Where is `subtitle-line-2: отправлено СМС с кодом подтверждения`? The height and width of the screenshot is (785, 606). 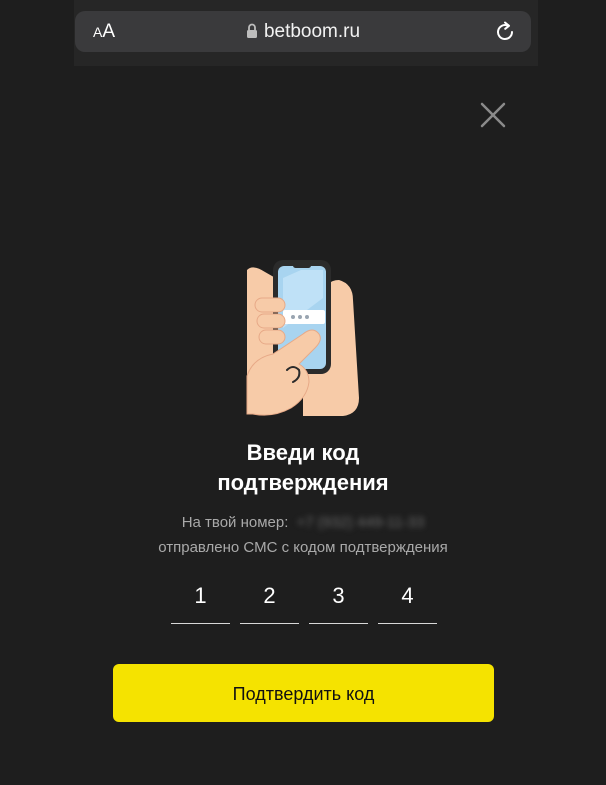
subtitle-line-2: отправлено СМС с кодом подтверждения is located at coordinates (303, 547).